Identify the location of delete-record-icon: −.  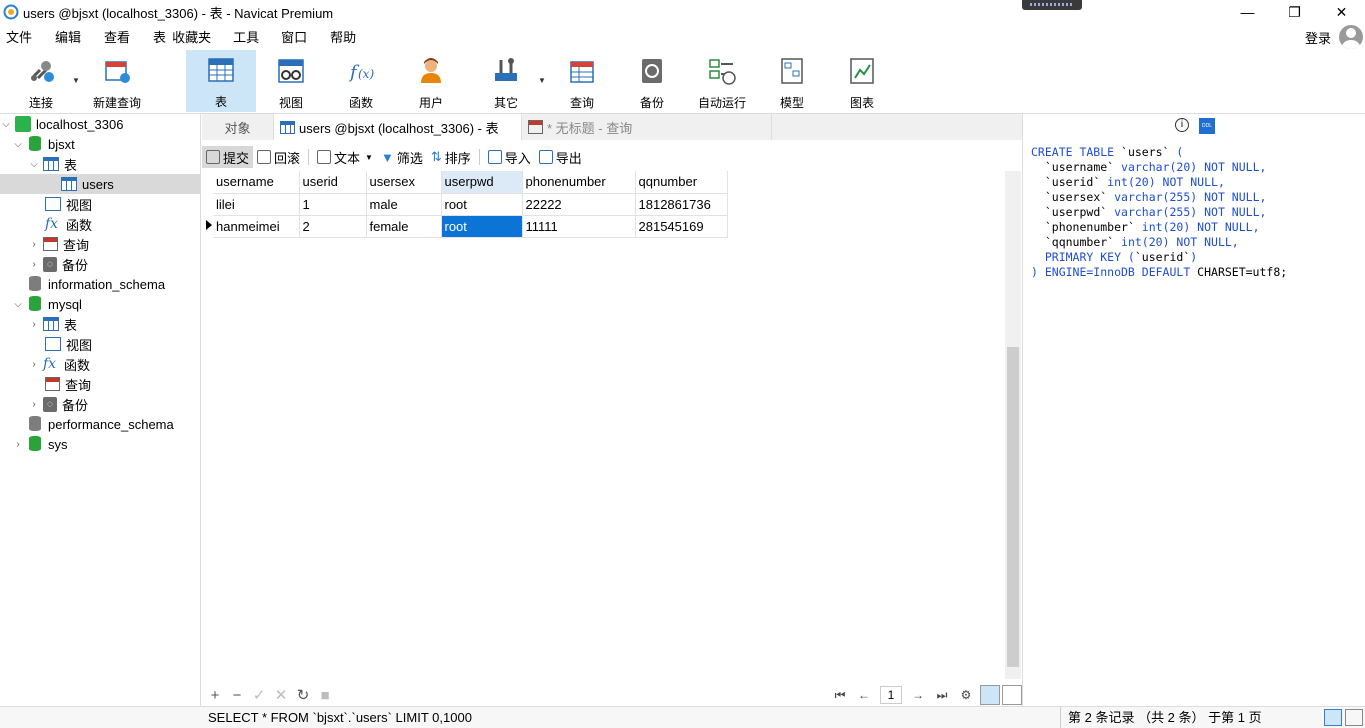
(237, 695).